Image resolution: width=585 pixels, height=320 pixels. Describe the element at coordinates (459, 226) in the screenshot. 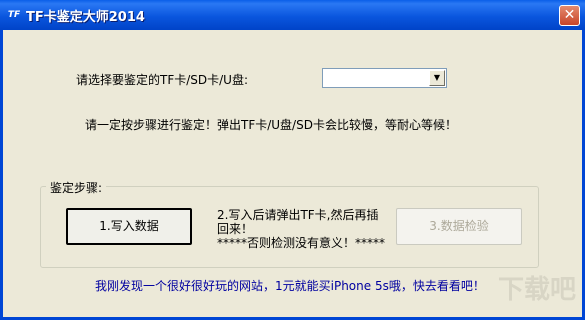

I see `check-data-button: 3.数据检验` at that location.